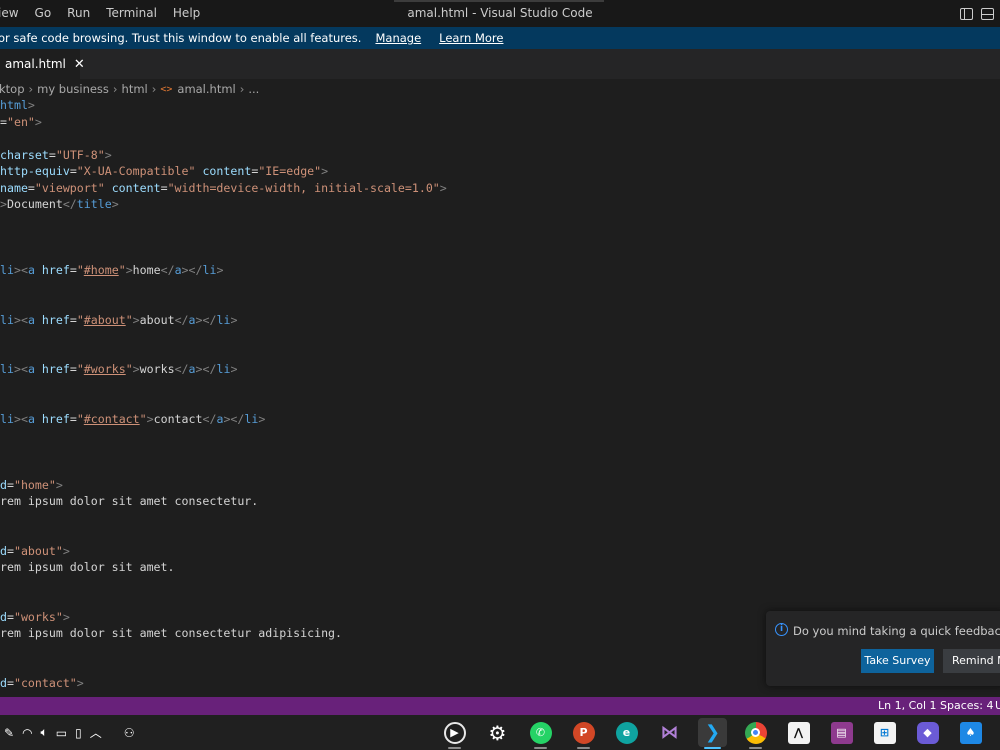 Image resolution: width=1000 pixels, height=750 pixels. I want to click on menu-view: iew, so click(13, 13).